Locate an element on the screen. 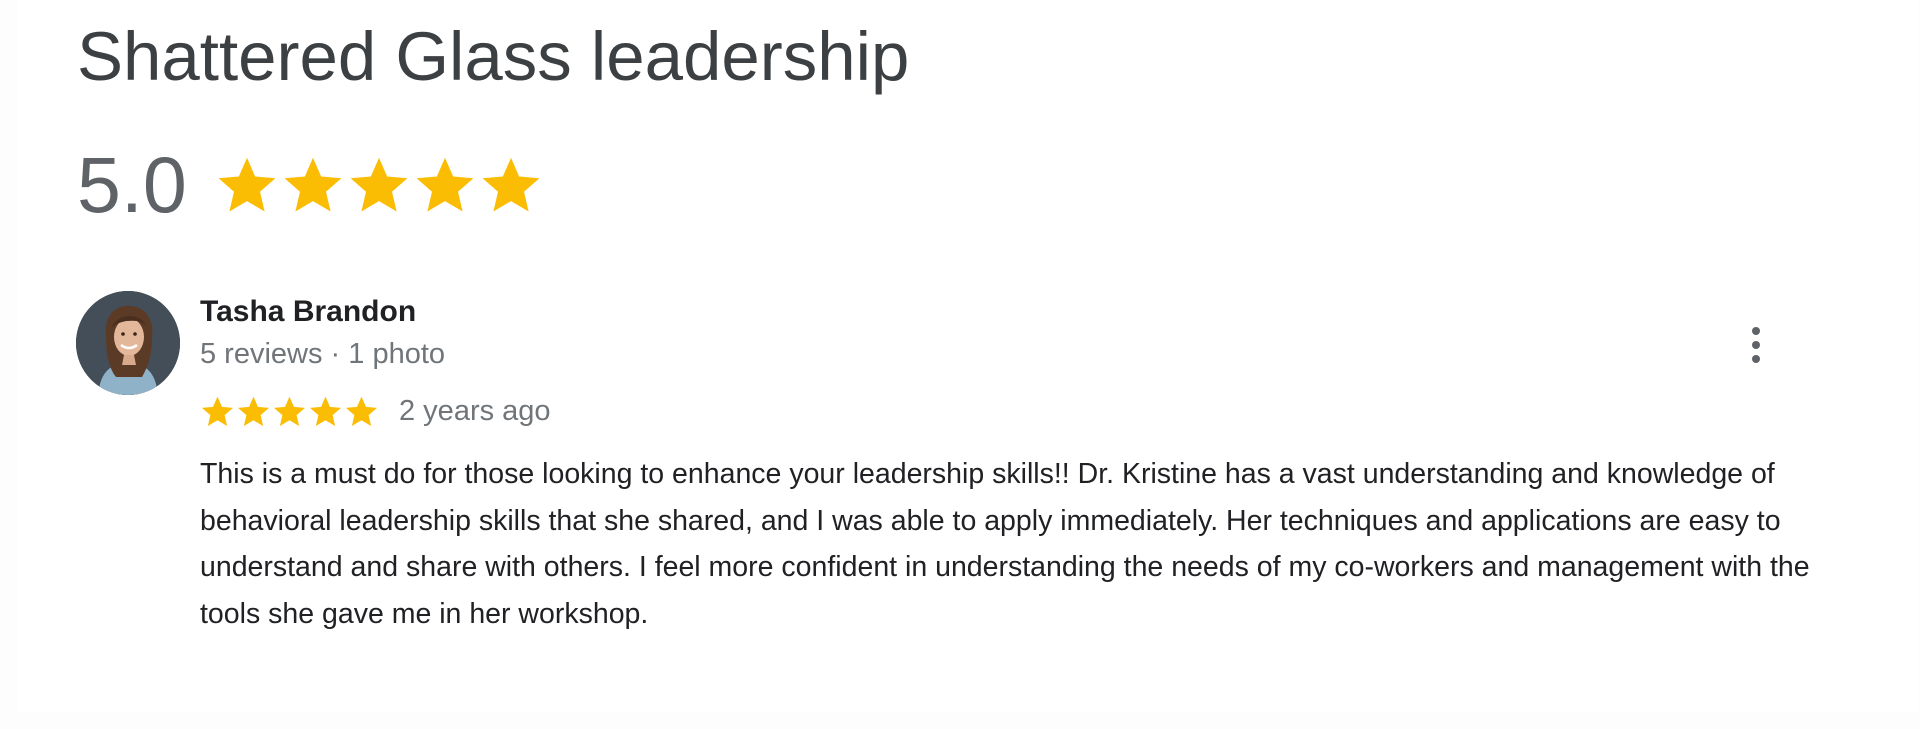 The image size is (1920, 729). rating-stars is located at coordinates (379, 185).